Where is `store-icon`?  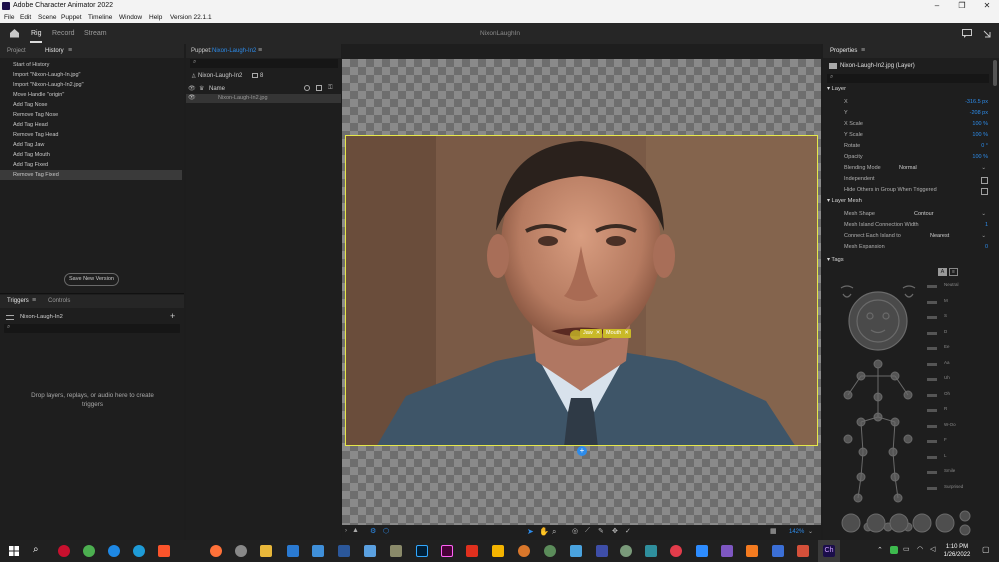
store-icon is located at coordinates (293, 551).